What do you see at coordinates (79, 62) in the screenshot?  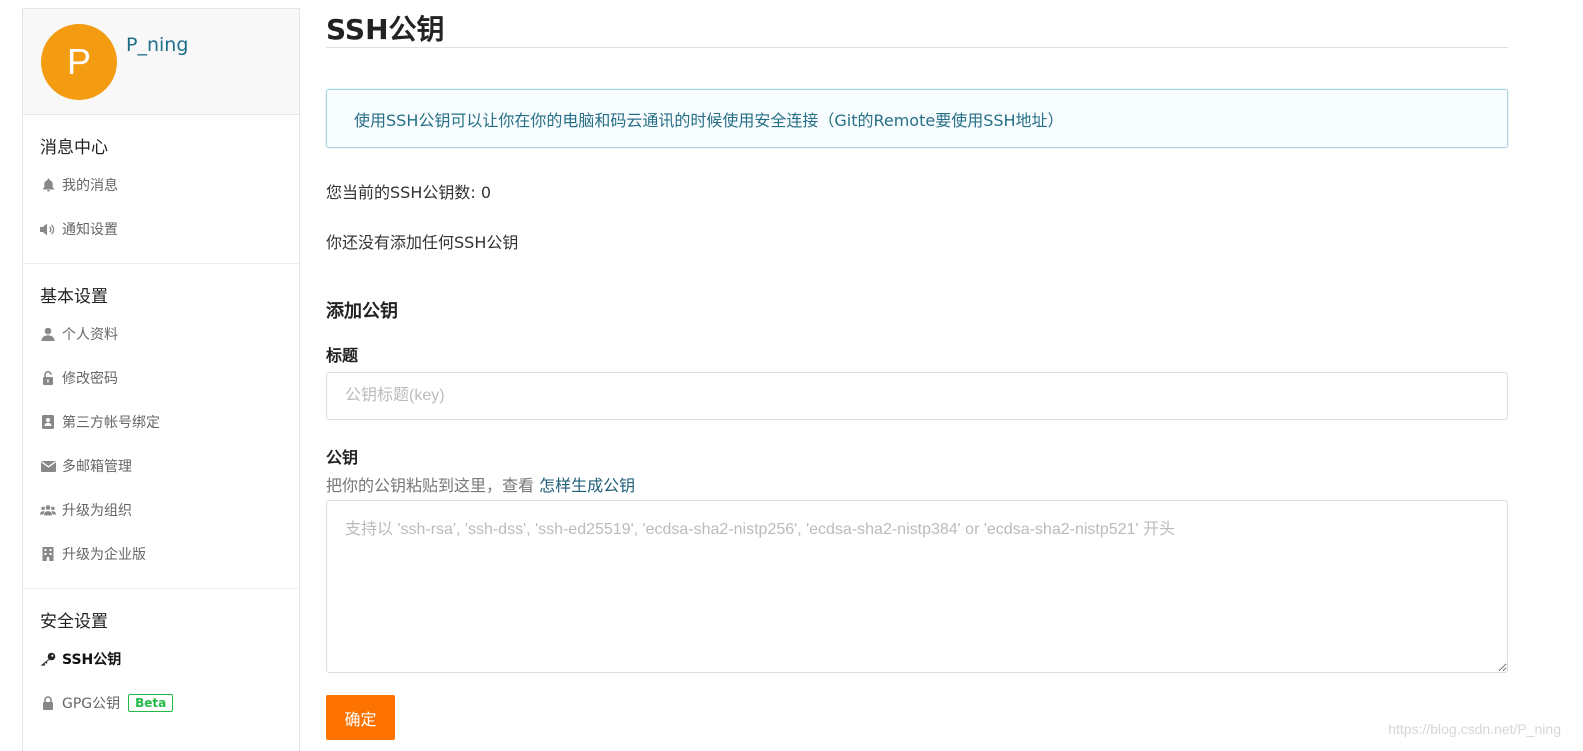 I see `avatar: P` at bounding box center [79, 62].